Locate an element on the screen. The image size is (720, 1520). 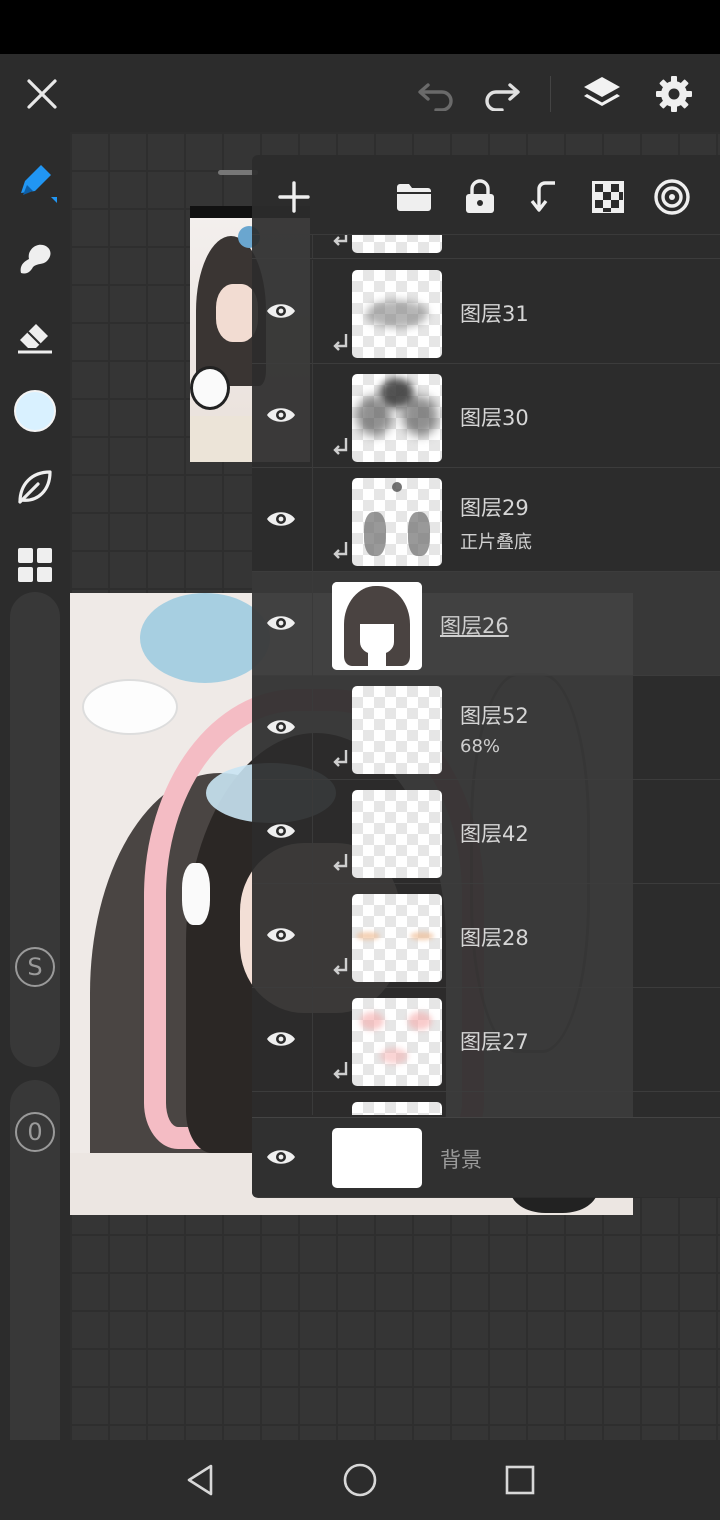
layer-name: 图层26 is located at coordinates (474, 626).